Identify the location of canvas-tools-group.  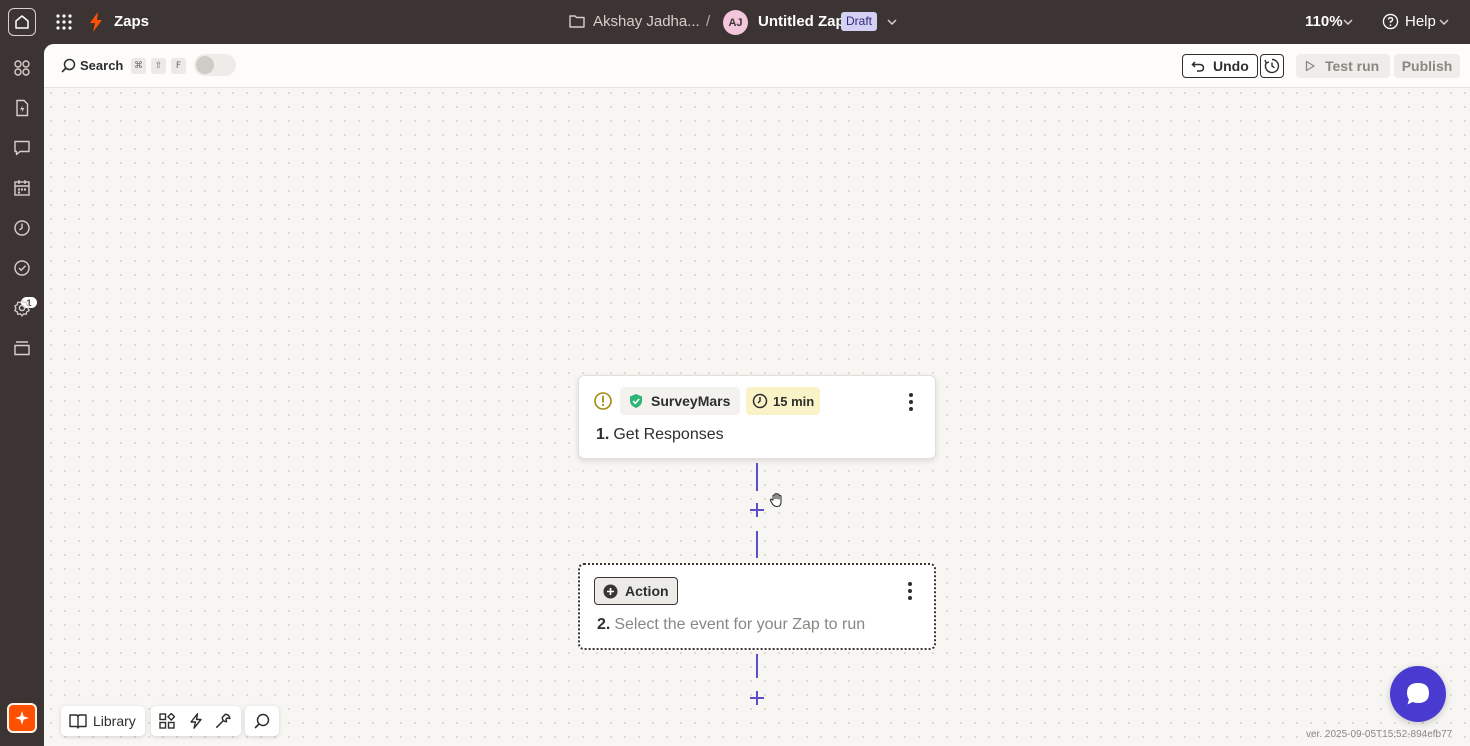
(196, 721).